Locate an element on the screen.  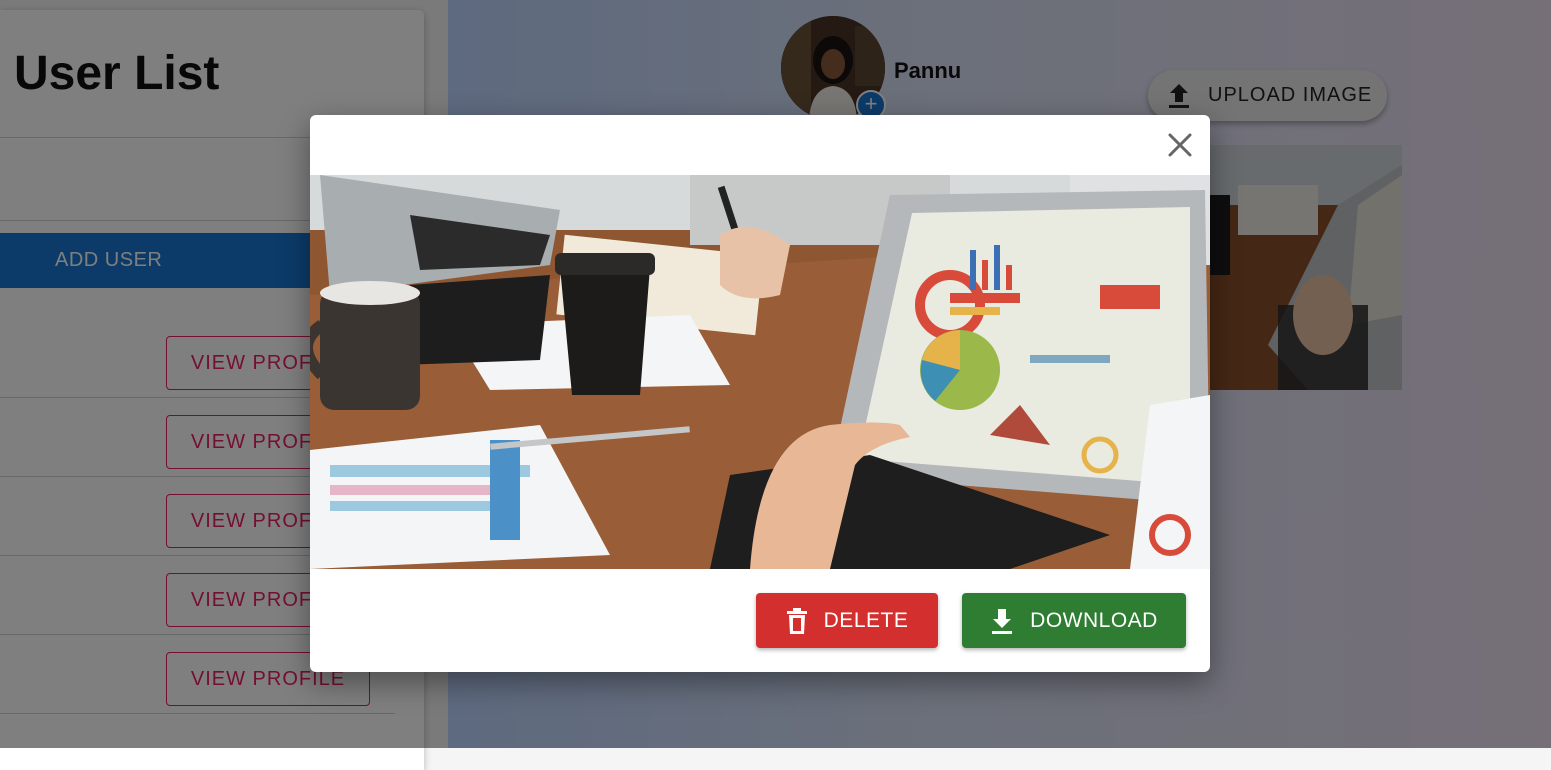
close-icon is located at coordinates (1180, 145).